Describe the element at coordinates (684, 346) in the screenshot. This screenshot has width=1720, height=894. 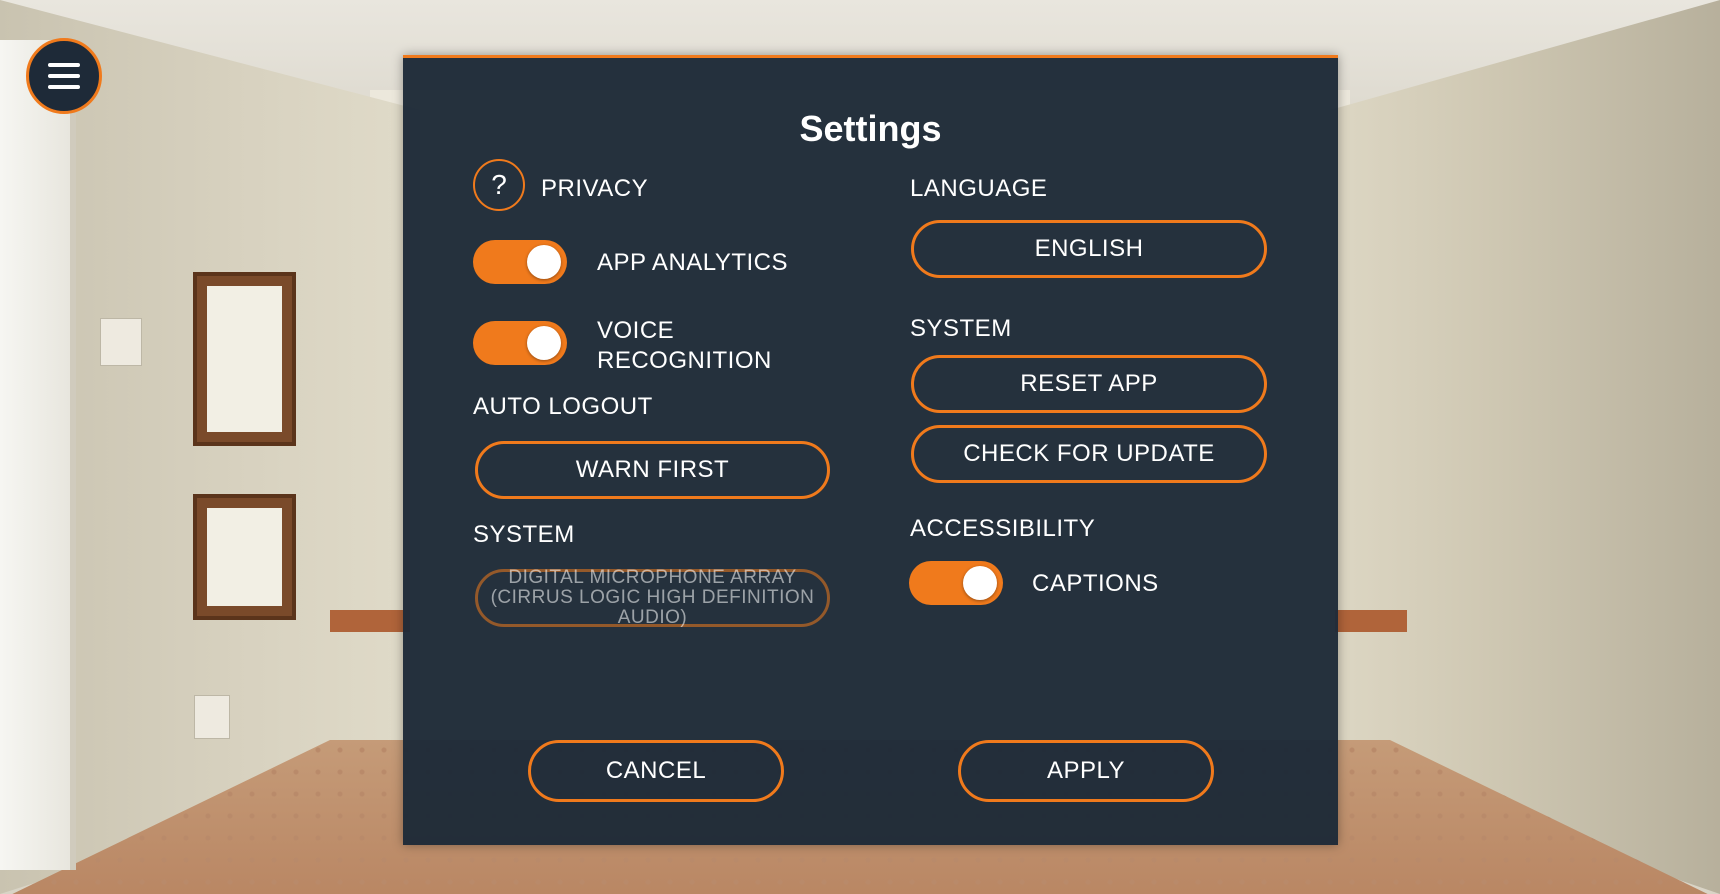
I see `voice-recognition-label: VOICE RECOGNITION` at that location.